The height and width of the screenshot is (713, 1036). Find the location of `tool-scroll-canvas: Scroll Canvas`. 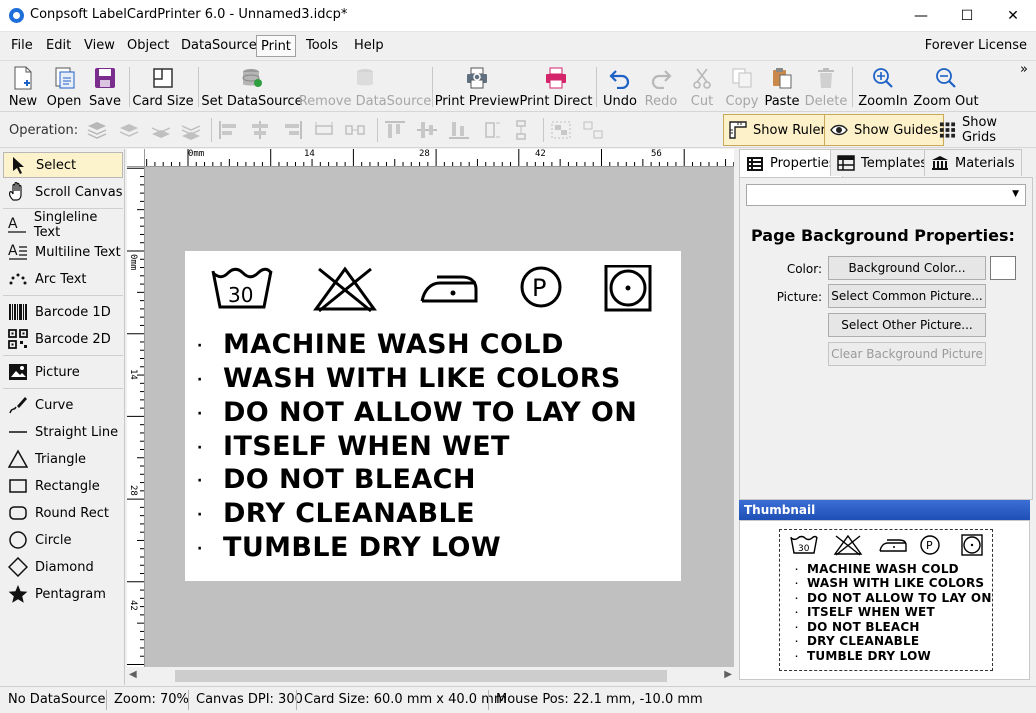

tool-scroll-canvas: Scroll Canvas is located at coordinates (63, 192).